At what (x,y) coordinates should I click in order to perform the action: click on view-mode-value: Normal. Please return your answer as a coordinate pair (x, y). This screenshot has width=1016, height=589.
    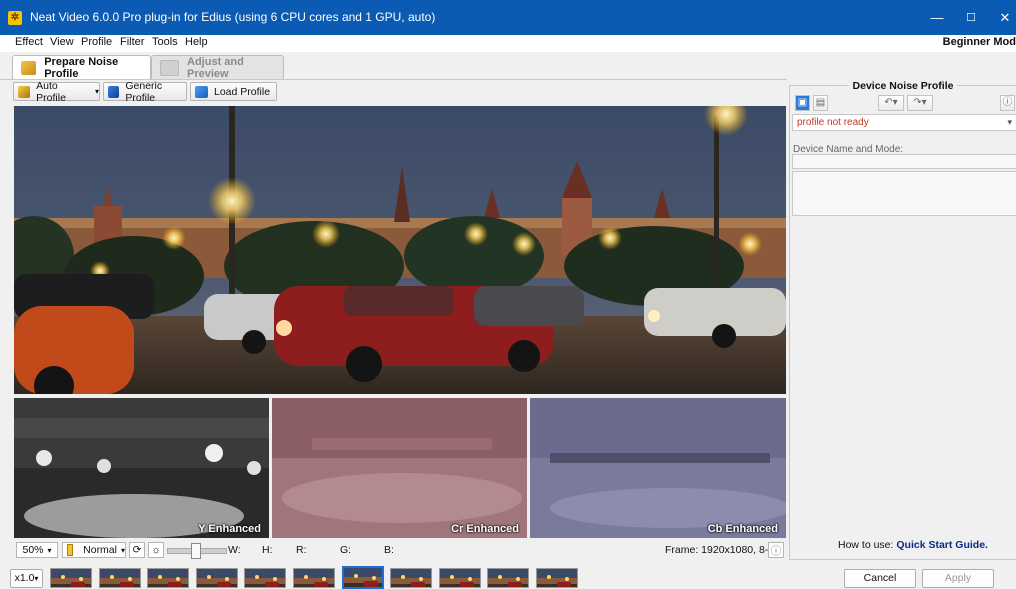
    Looking at the image, I should click on (100, 550).